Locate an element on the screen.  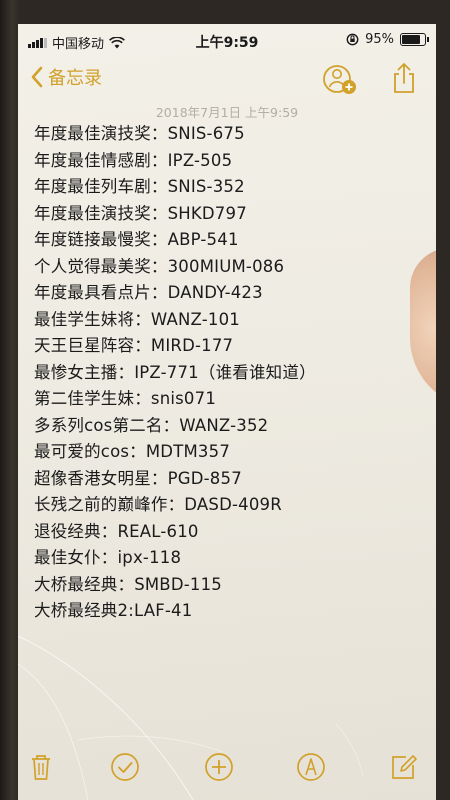
bottom-toolbar is located at coordinates (227, 769).